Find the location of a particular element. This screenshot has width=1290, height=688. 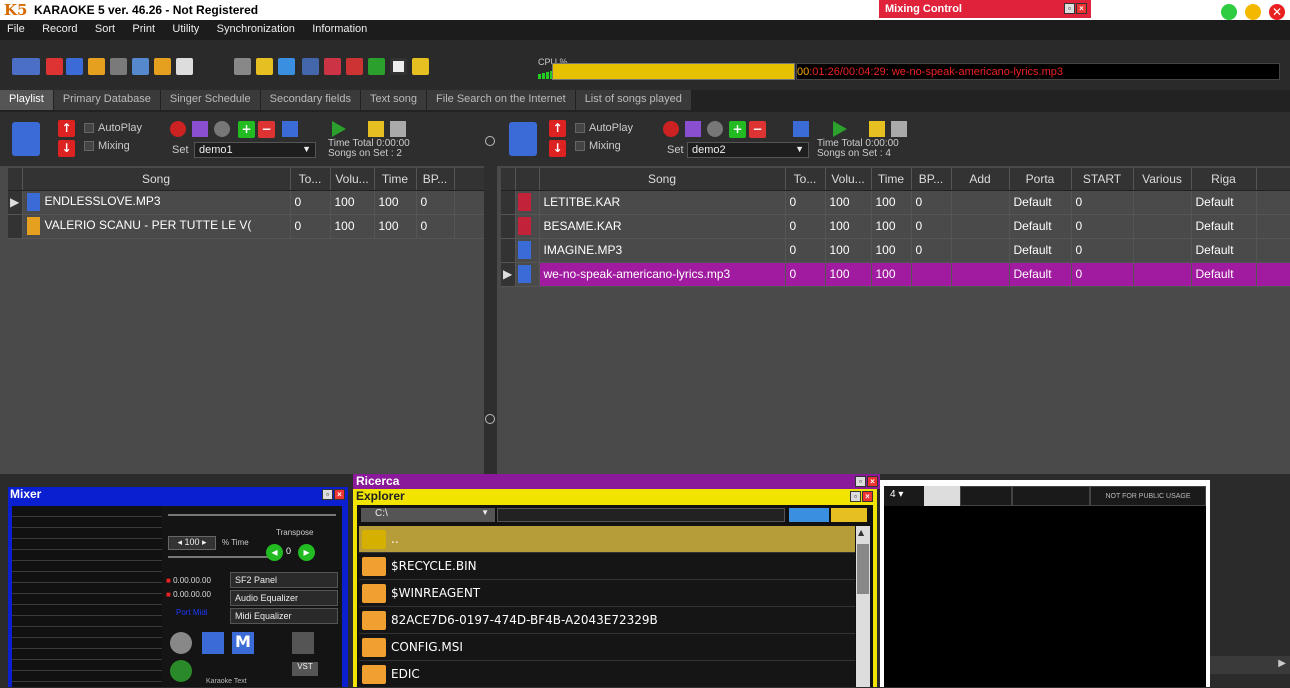

set-list-icon is located at coordinates (398, 129).